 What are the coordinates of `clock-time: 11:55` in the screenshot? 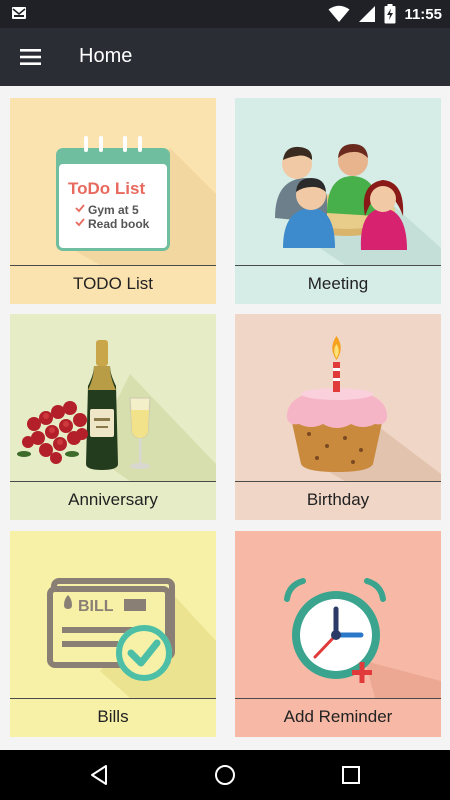 It's located at (423, 14).